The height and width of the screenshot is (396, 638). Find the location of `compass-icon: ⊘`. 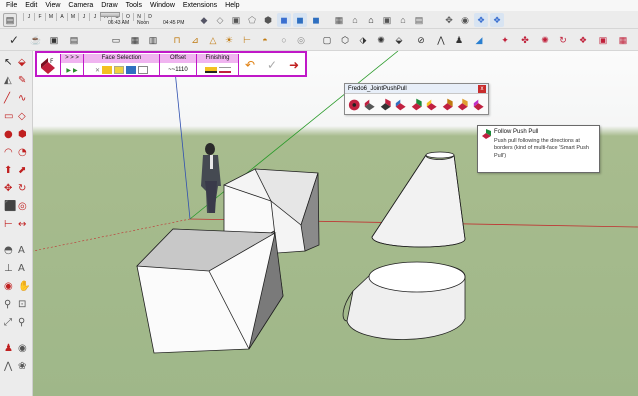

compass-icon: ⊘ is located at coordinates (421, 40).